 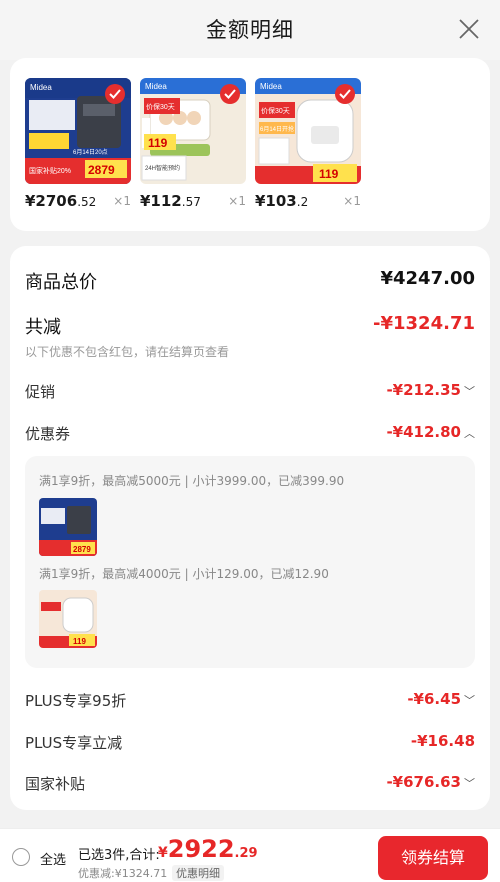 I want to click on page-title: 金额明细, so click(x=250, y=30).